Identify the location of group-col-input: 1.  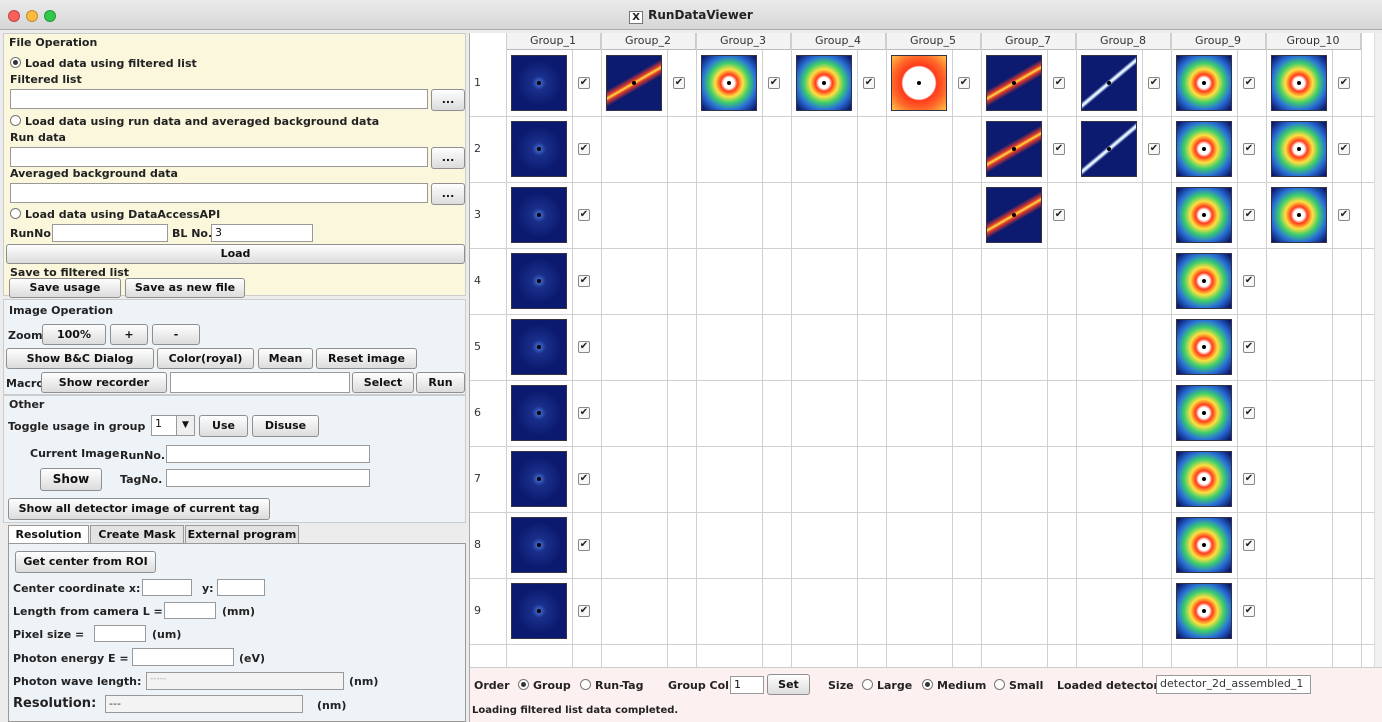
(747, 685).